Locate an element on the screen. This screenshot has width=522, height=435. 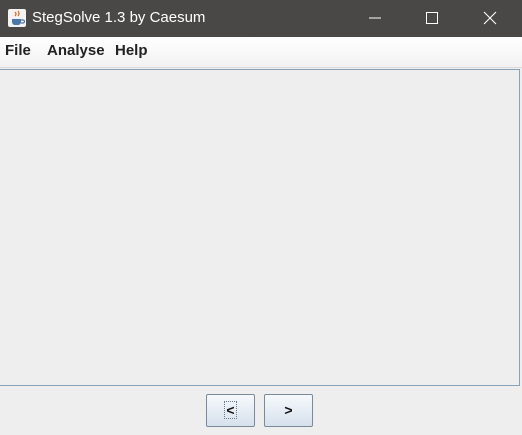
next-plane-label: > is located at coordinates (288, 410).